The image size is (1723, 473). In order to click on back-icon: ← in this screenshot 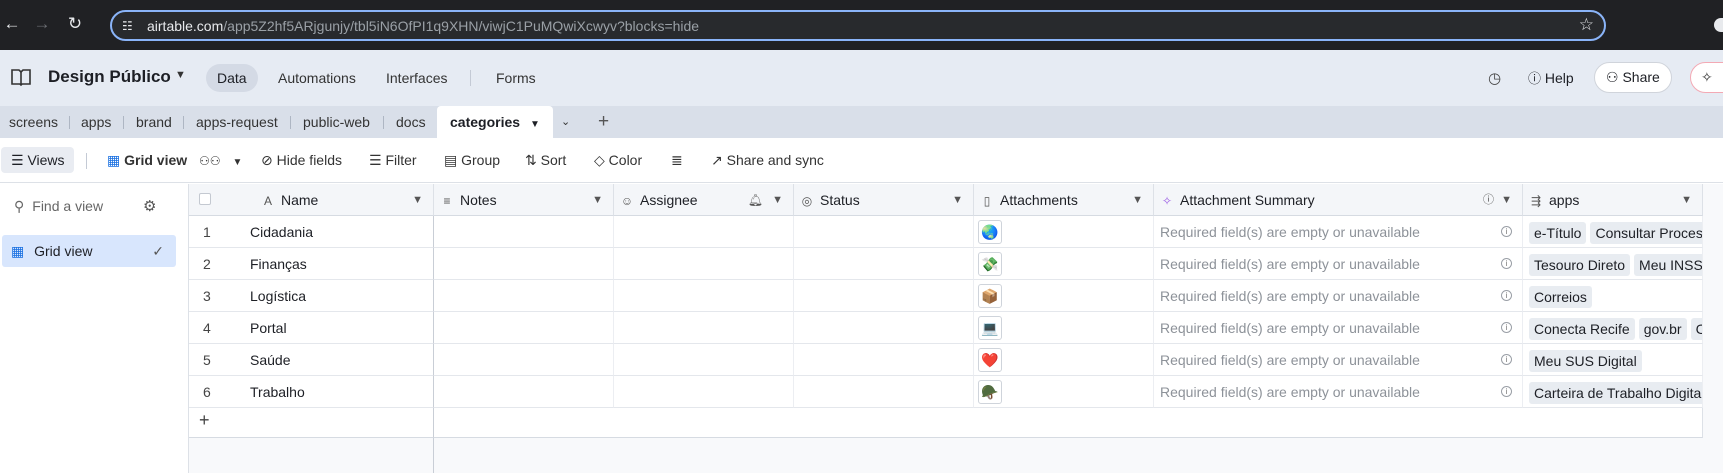, I will do `click(12, 24)`.